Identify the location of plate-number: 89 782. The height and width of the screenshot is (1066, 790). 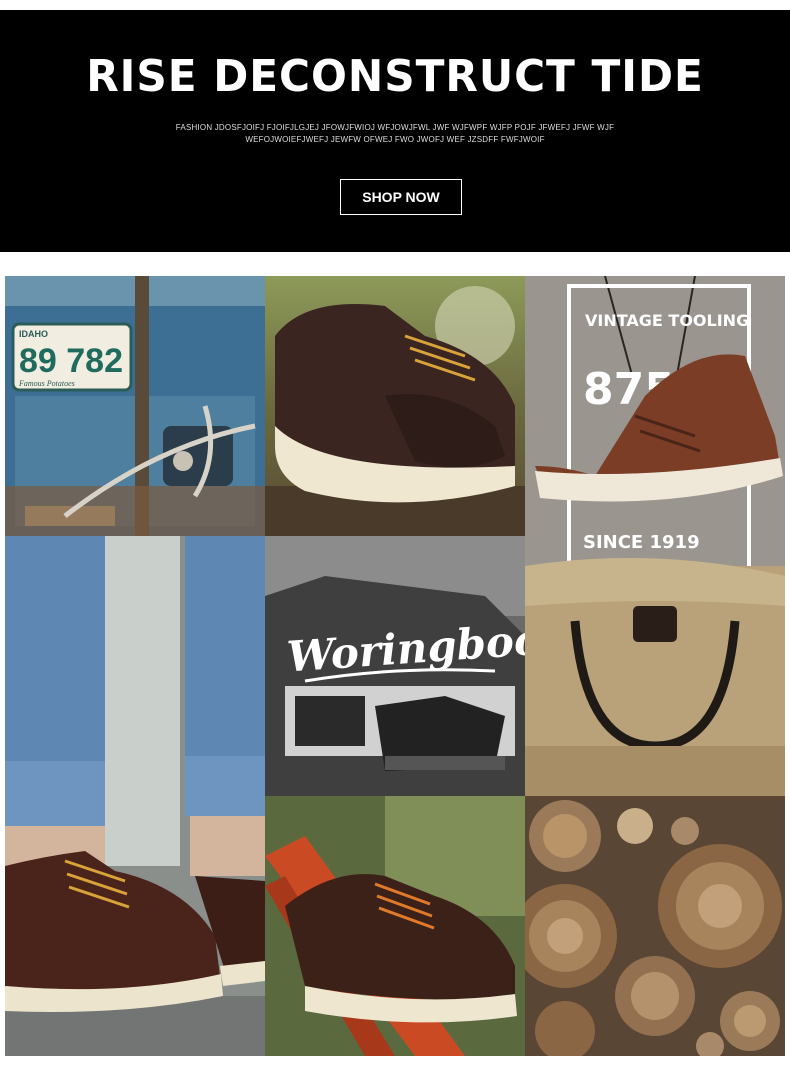
(71, 361).